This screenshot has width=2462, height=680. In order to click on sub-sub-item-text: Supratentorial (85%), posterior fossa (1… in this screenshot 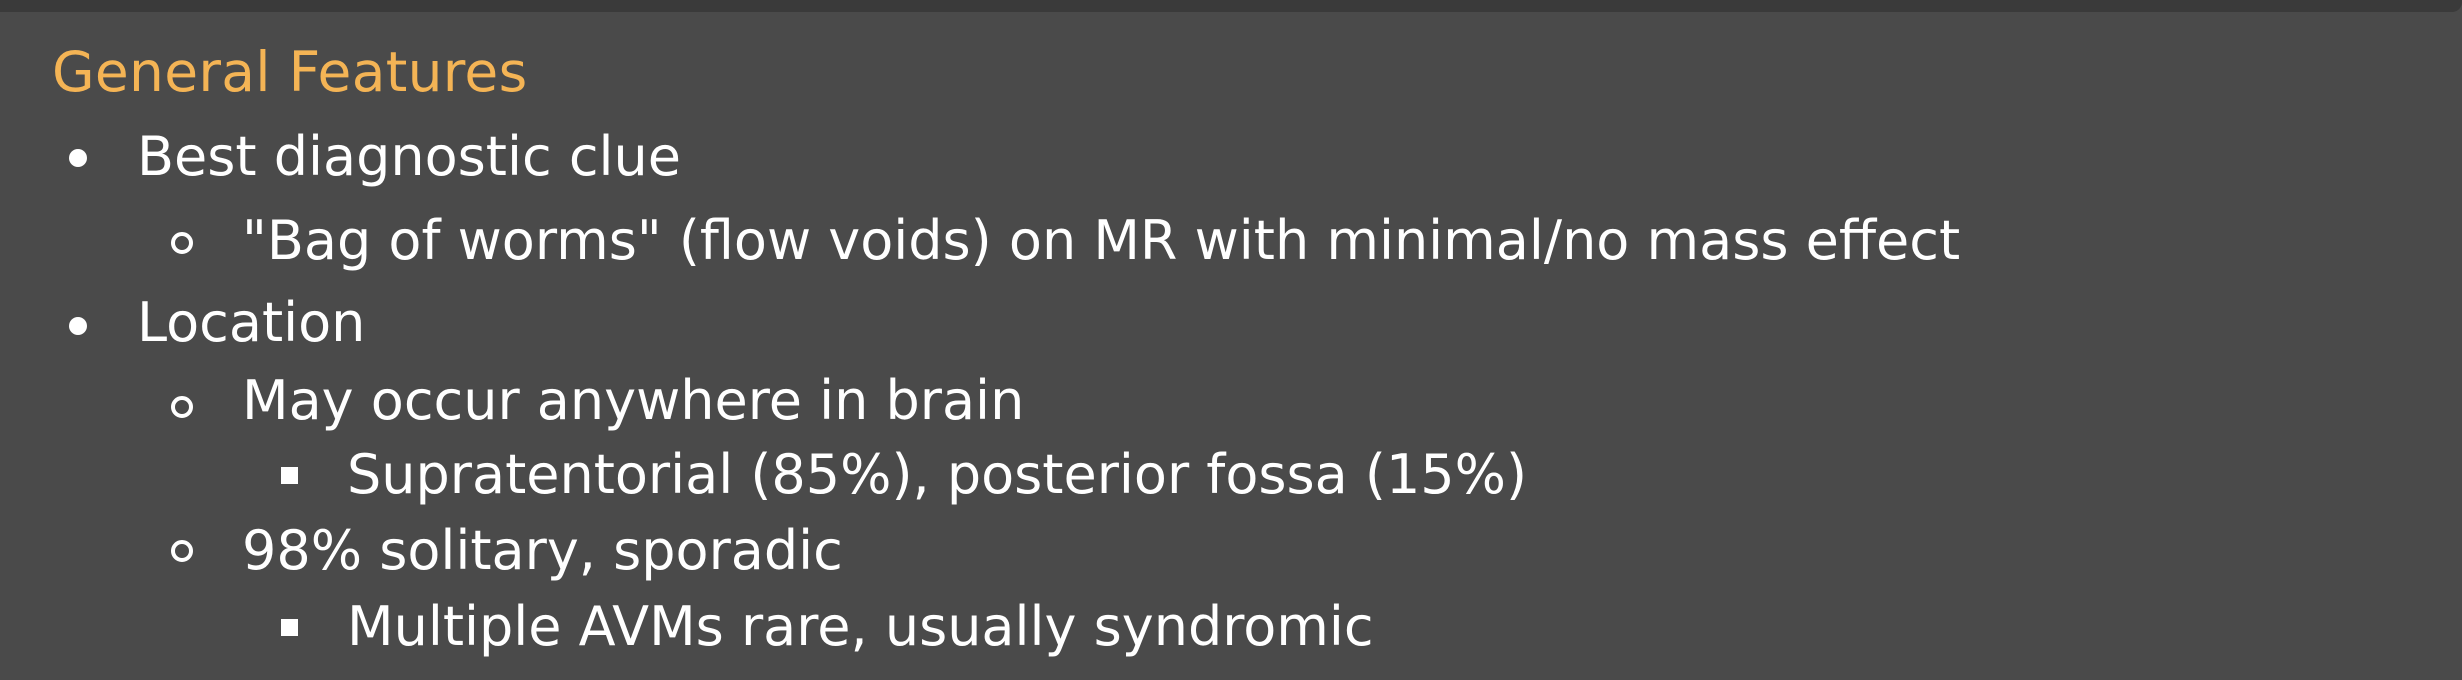, I will do `click(937, 474)`.